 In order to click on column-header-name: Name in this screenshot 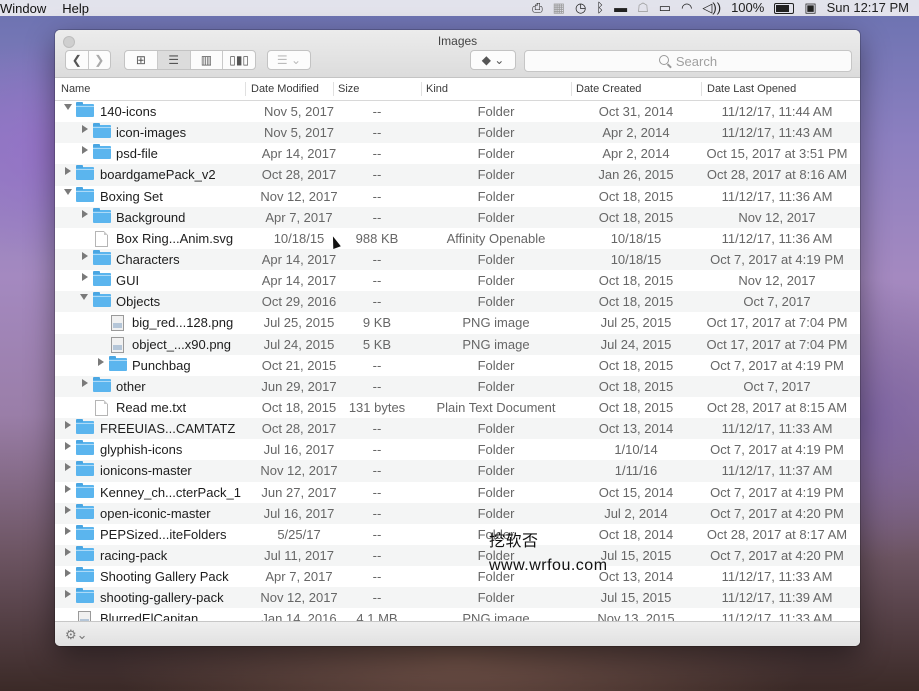, I will do `click(75, 89)`.